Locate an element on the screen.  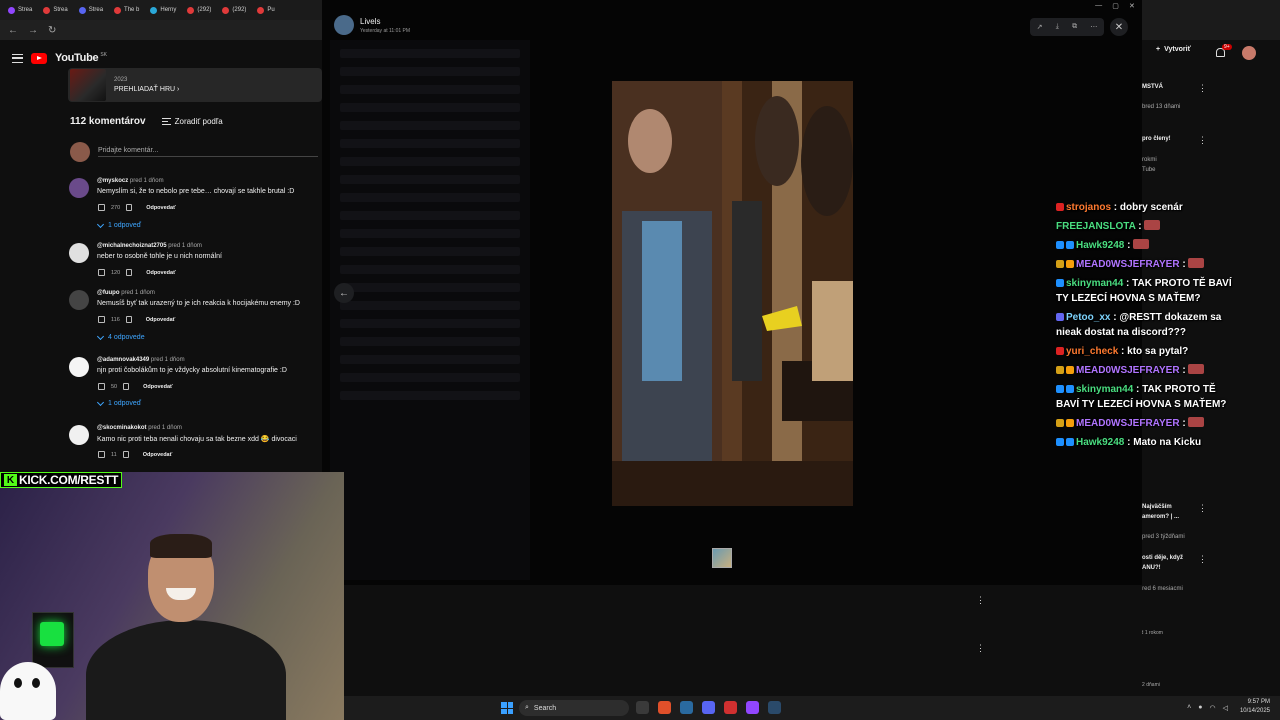
chat-text: : is located at coordinates (1184, 370).